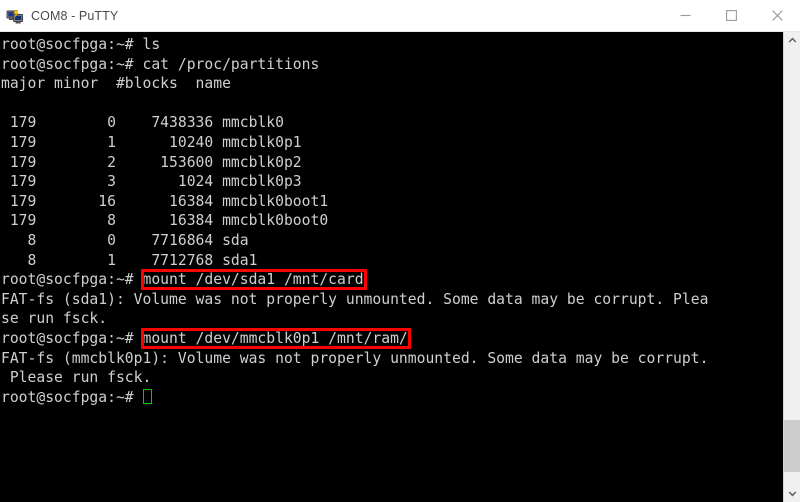 This screenshot has width=800, height=502. What do you see at coordinates (81, 44) in the screenshot?
I see `terminal-line: root@socfpga:~# ls` at bounding box center [81, 44].